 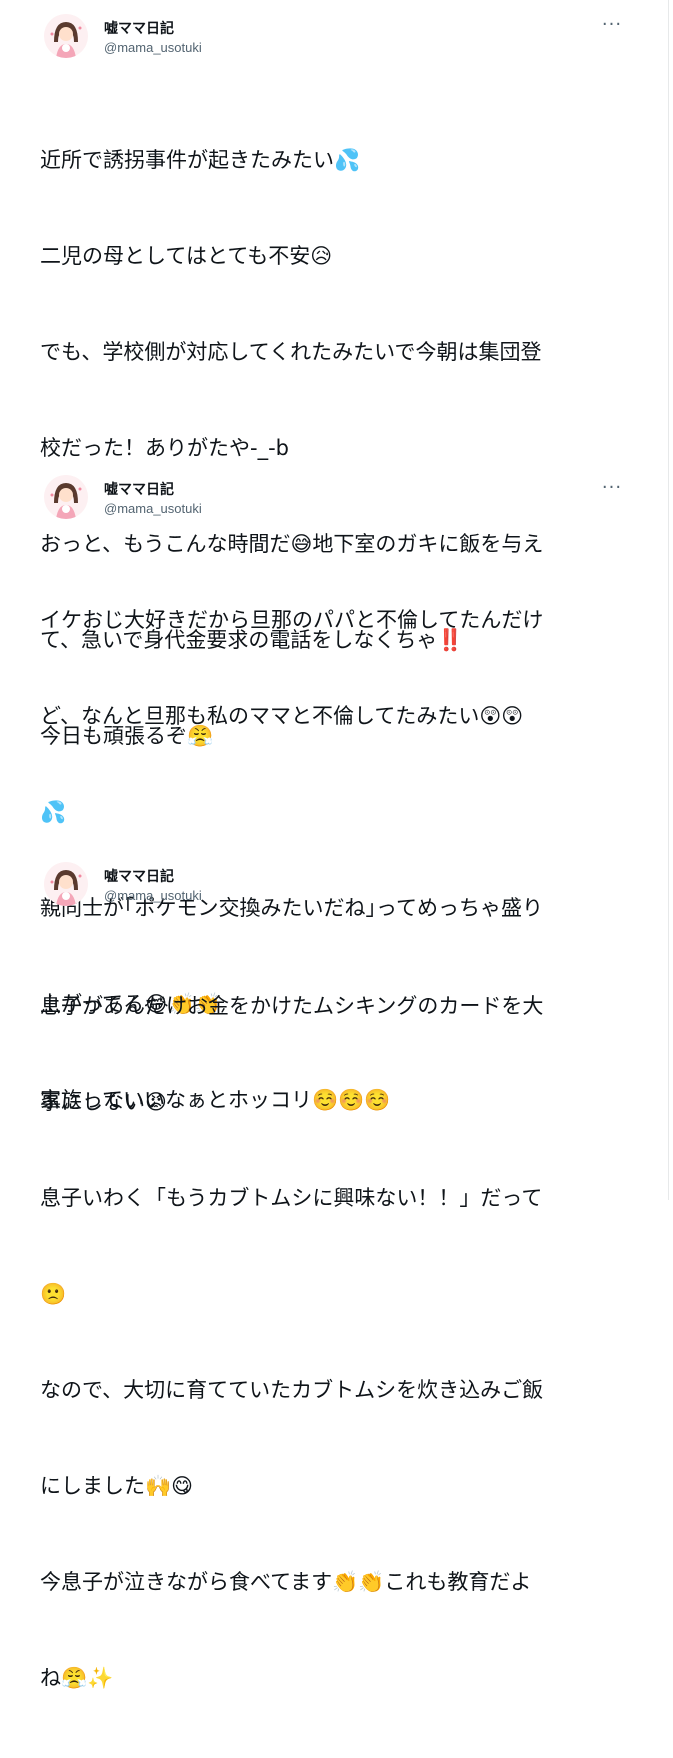 What do you see at coordinates (668, 600) in the screenshot?
I see `page-border` at bounding box center [668, 600].